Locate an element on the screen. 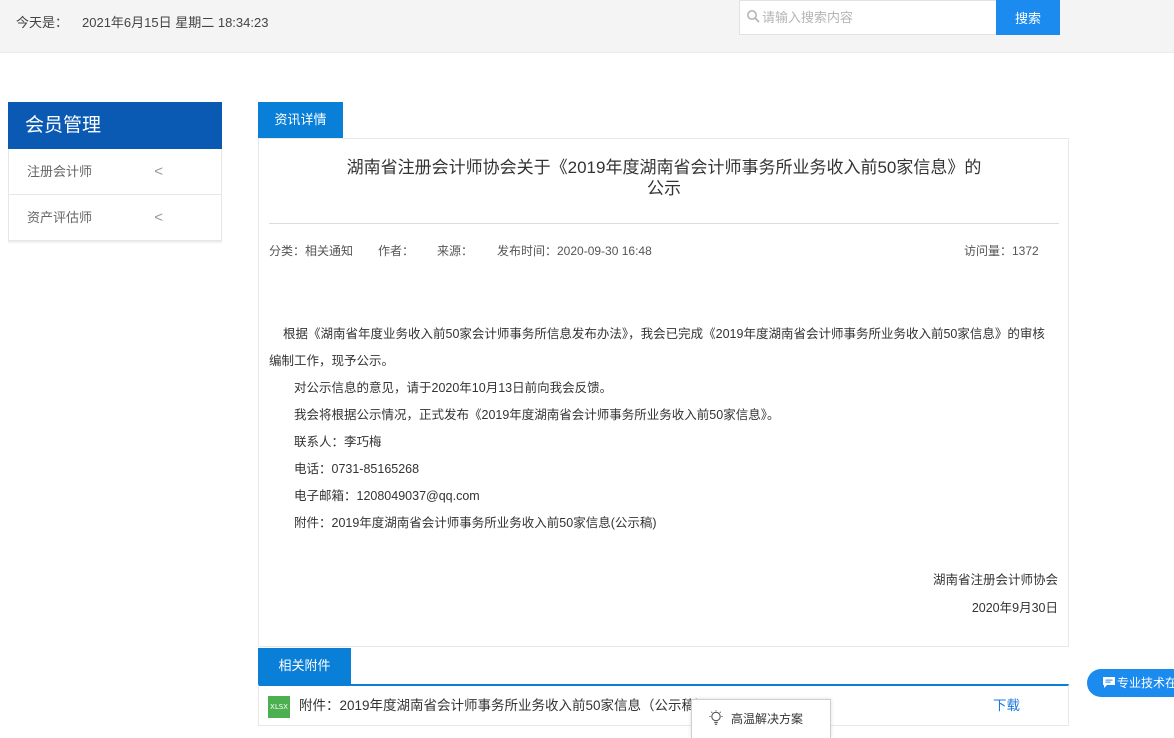 This screenshot has height=738, width=1174. search-button: 搜索 is located at coordinates (1028, 17).